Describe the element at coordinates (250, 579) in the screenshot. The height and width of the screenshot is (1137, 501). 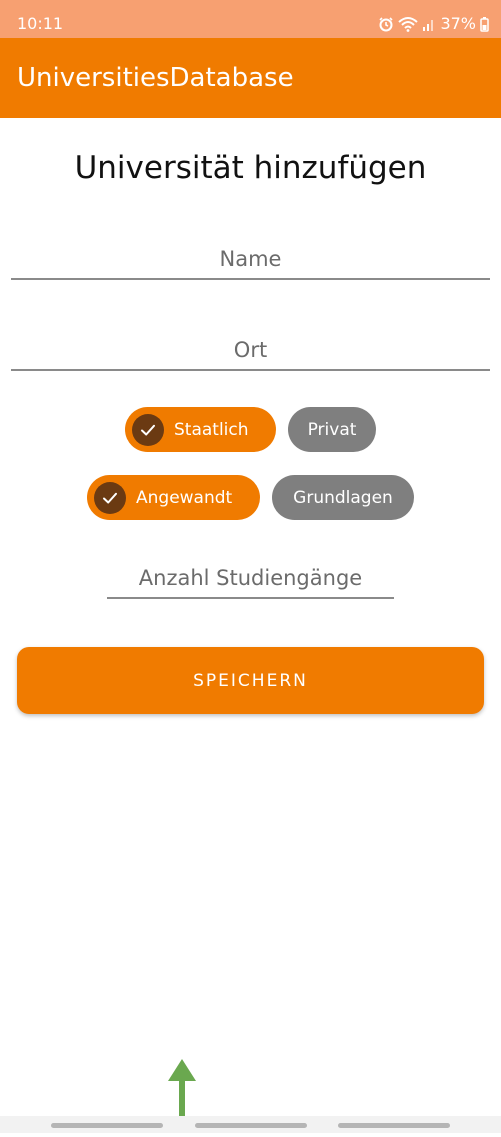
I see `studiengaenge-count-input` at that location.